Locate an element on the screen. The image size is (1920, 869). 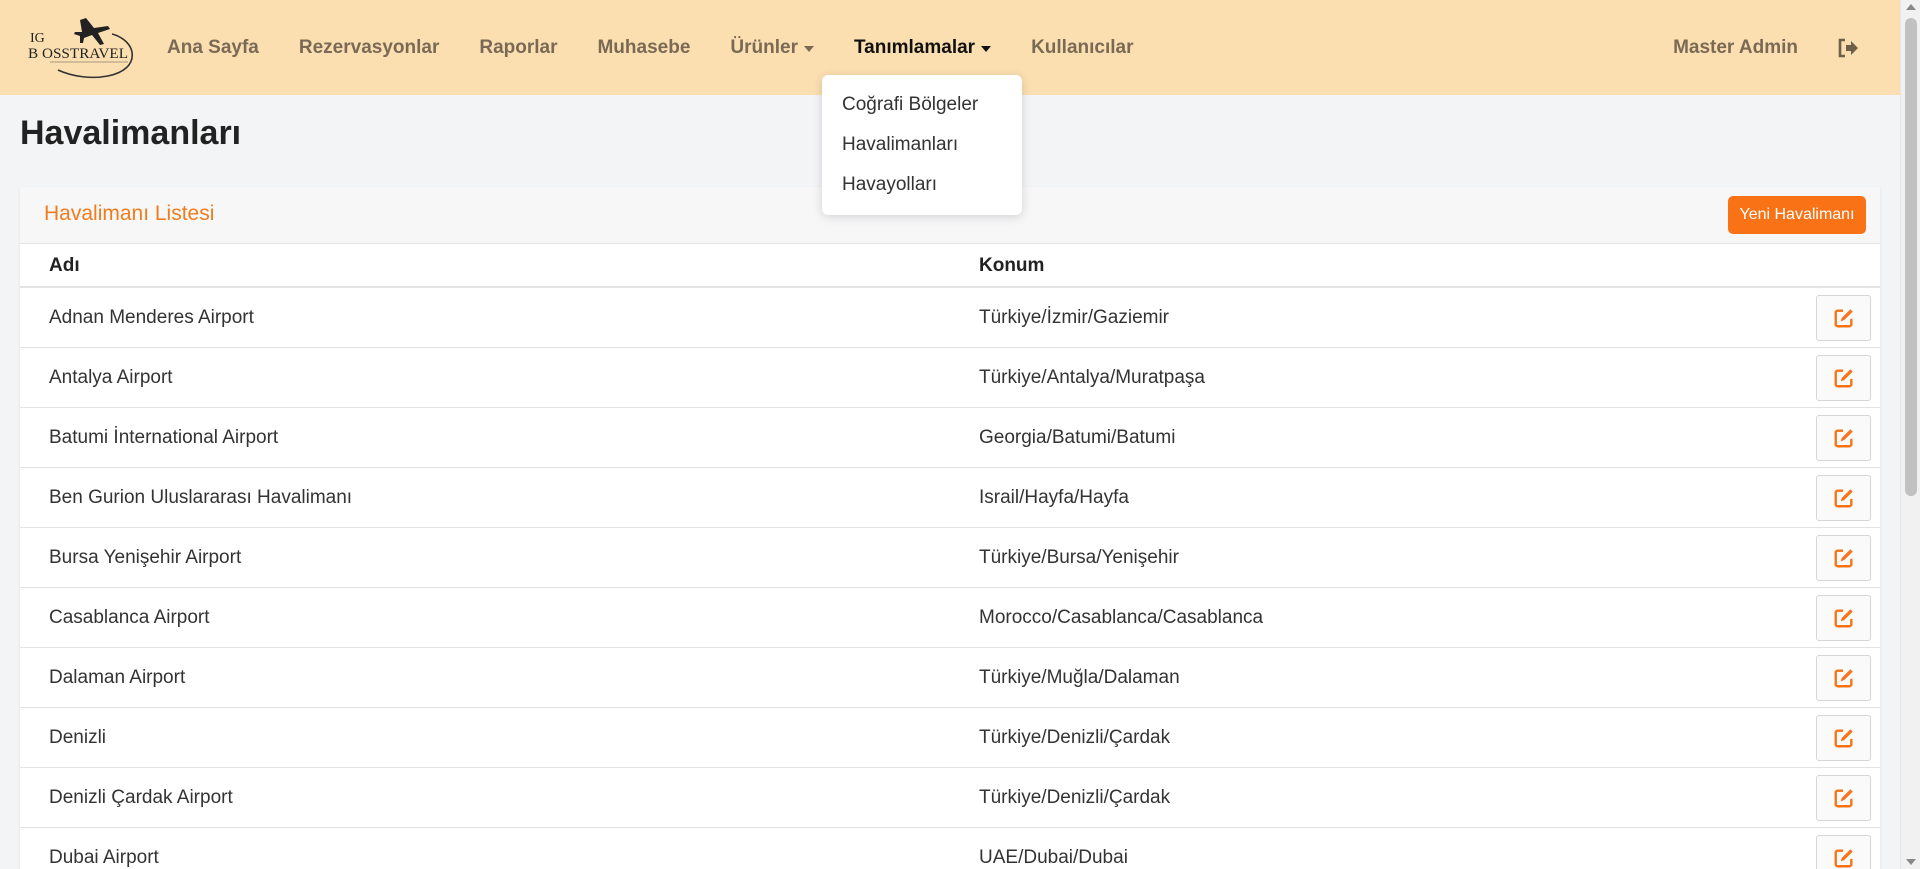
svg-text: B OSSTRAVEL is located at coordinates (78, 54).